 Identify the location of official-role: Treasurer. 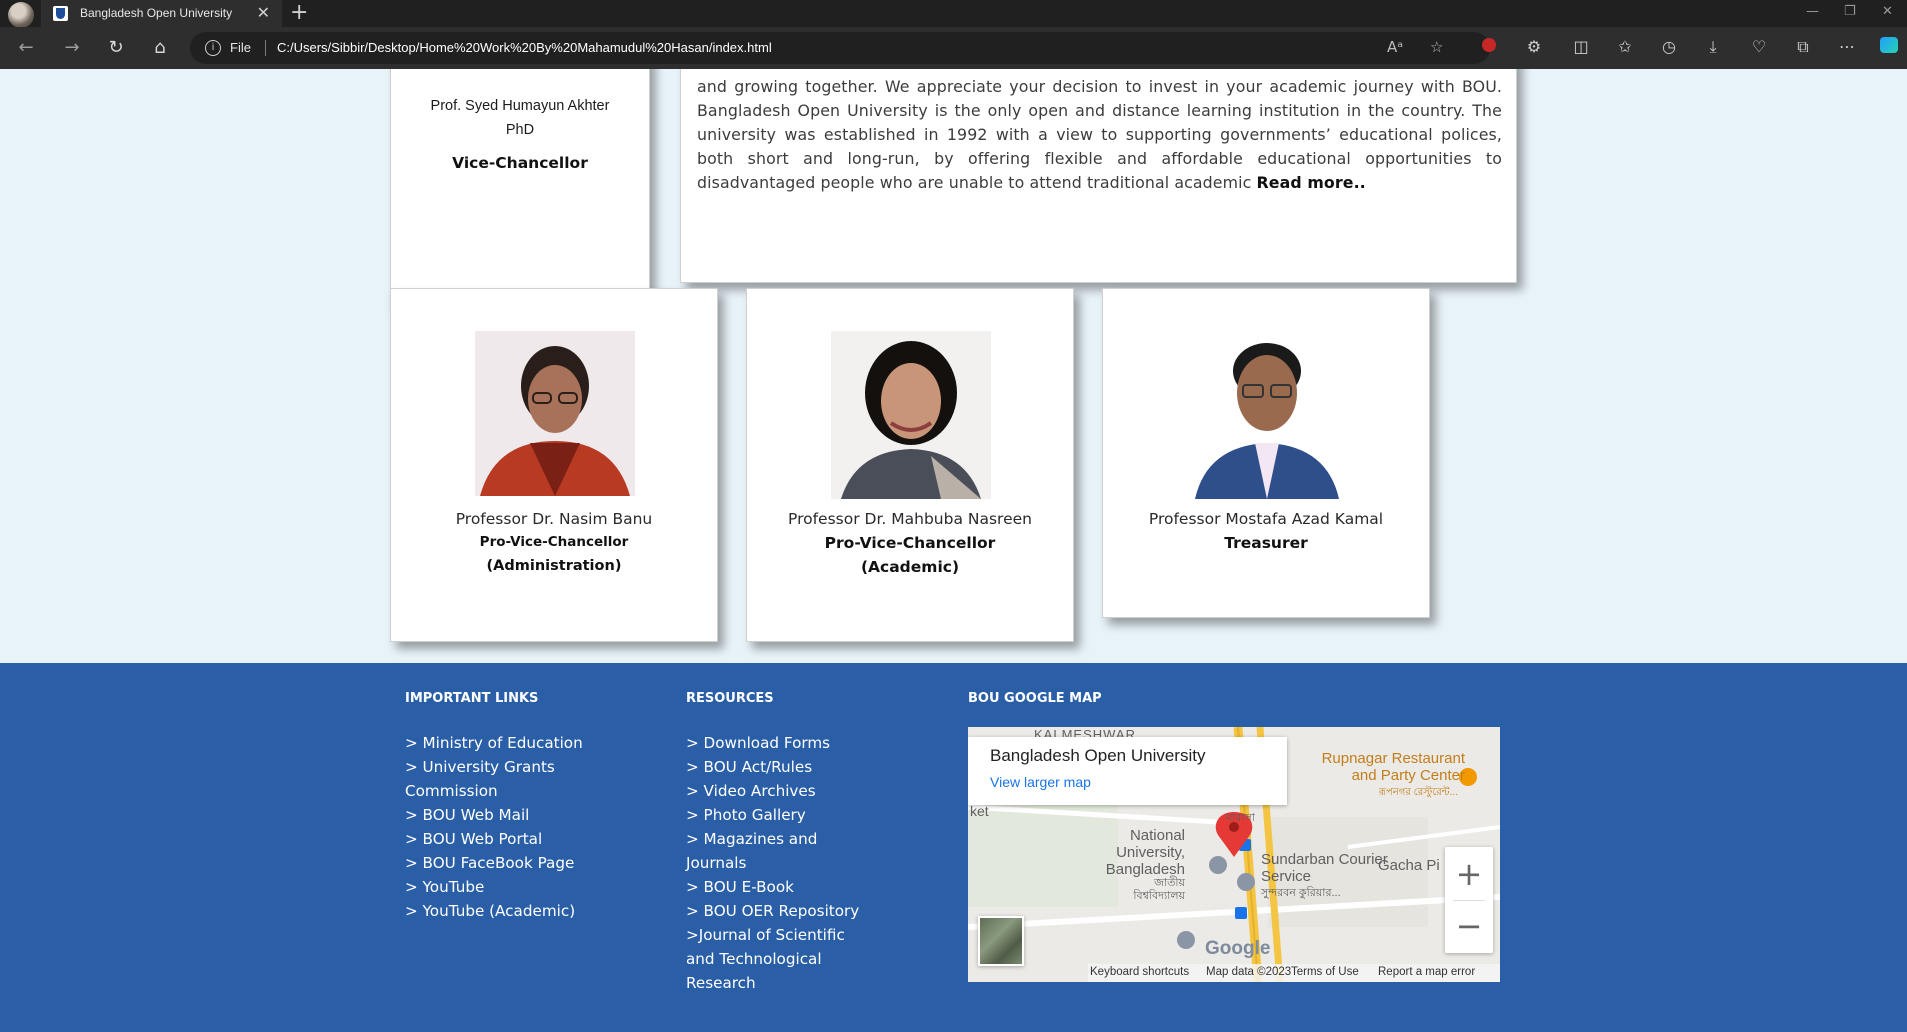
(1266, 543).